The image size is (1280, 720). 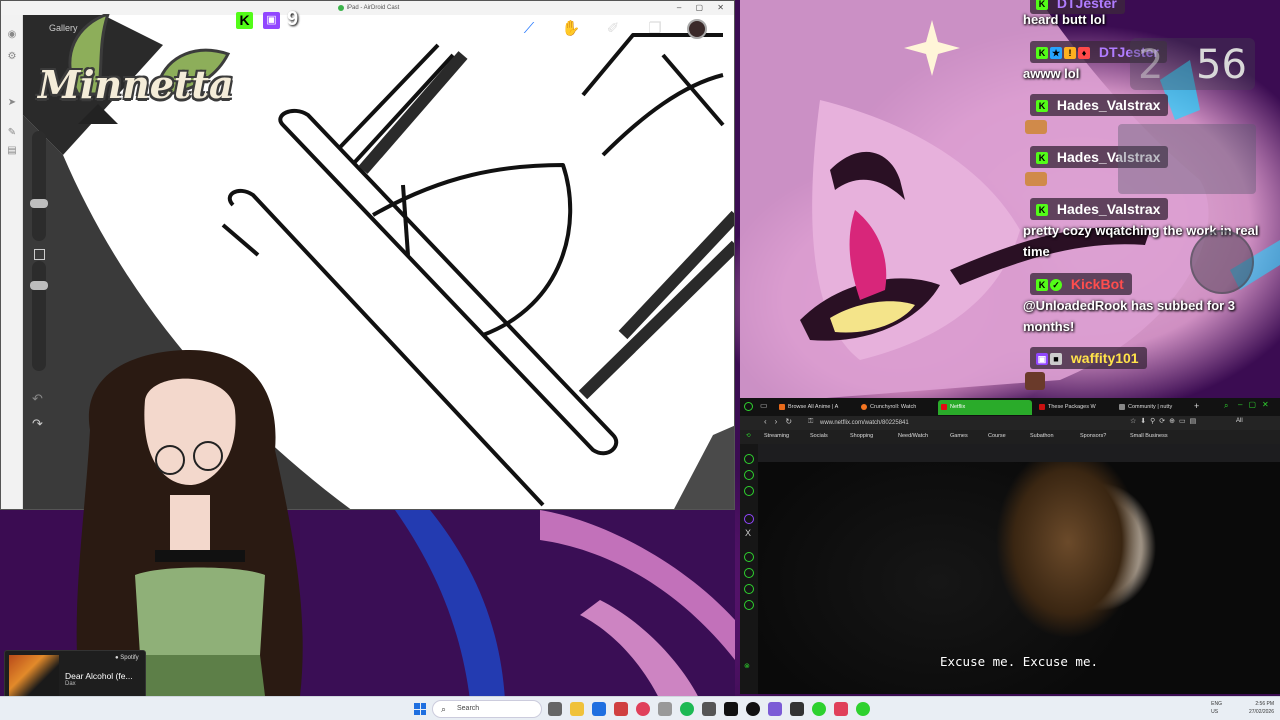 I want to click on spotify-icon: ●, so click(x=117, y=658).